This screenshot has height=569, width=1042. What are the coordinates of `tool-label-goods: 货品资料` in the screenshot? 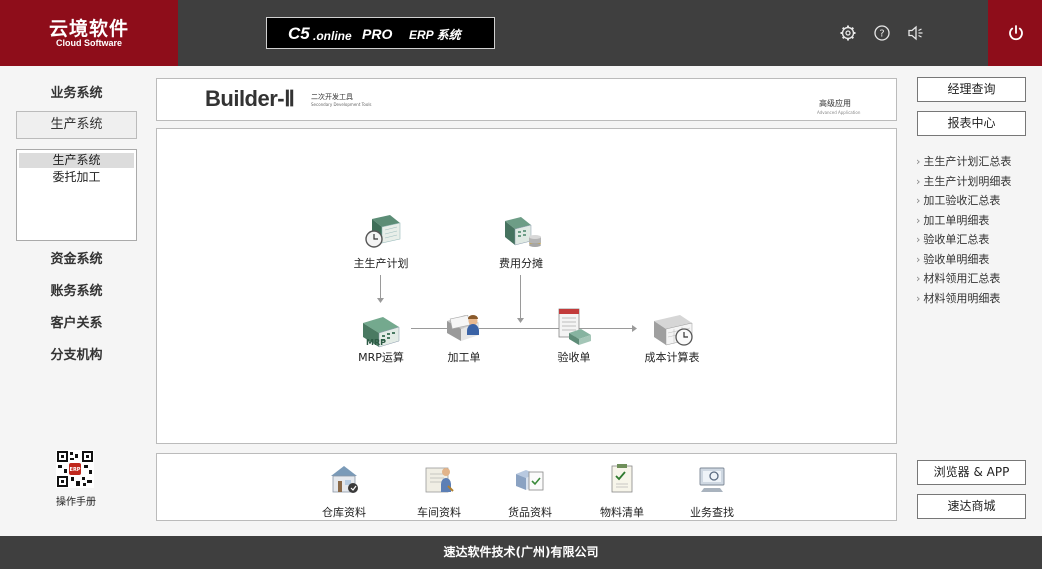 It's located at (530, 512).